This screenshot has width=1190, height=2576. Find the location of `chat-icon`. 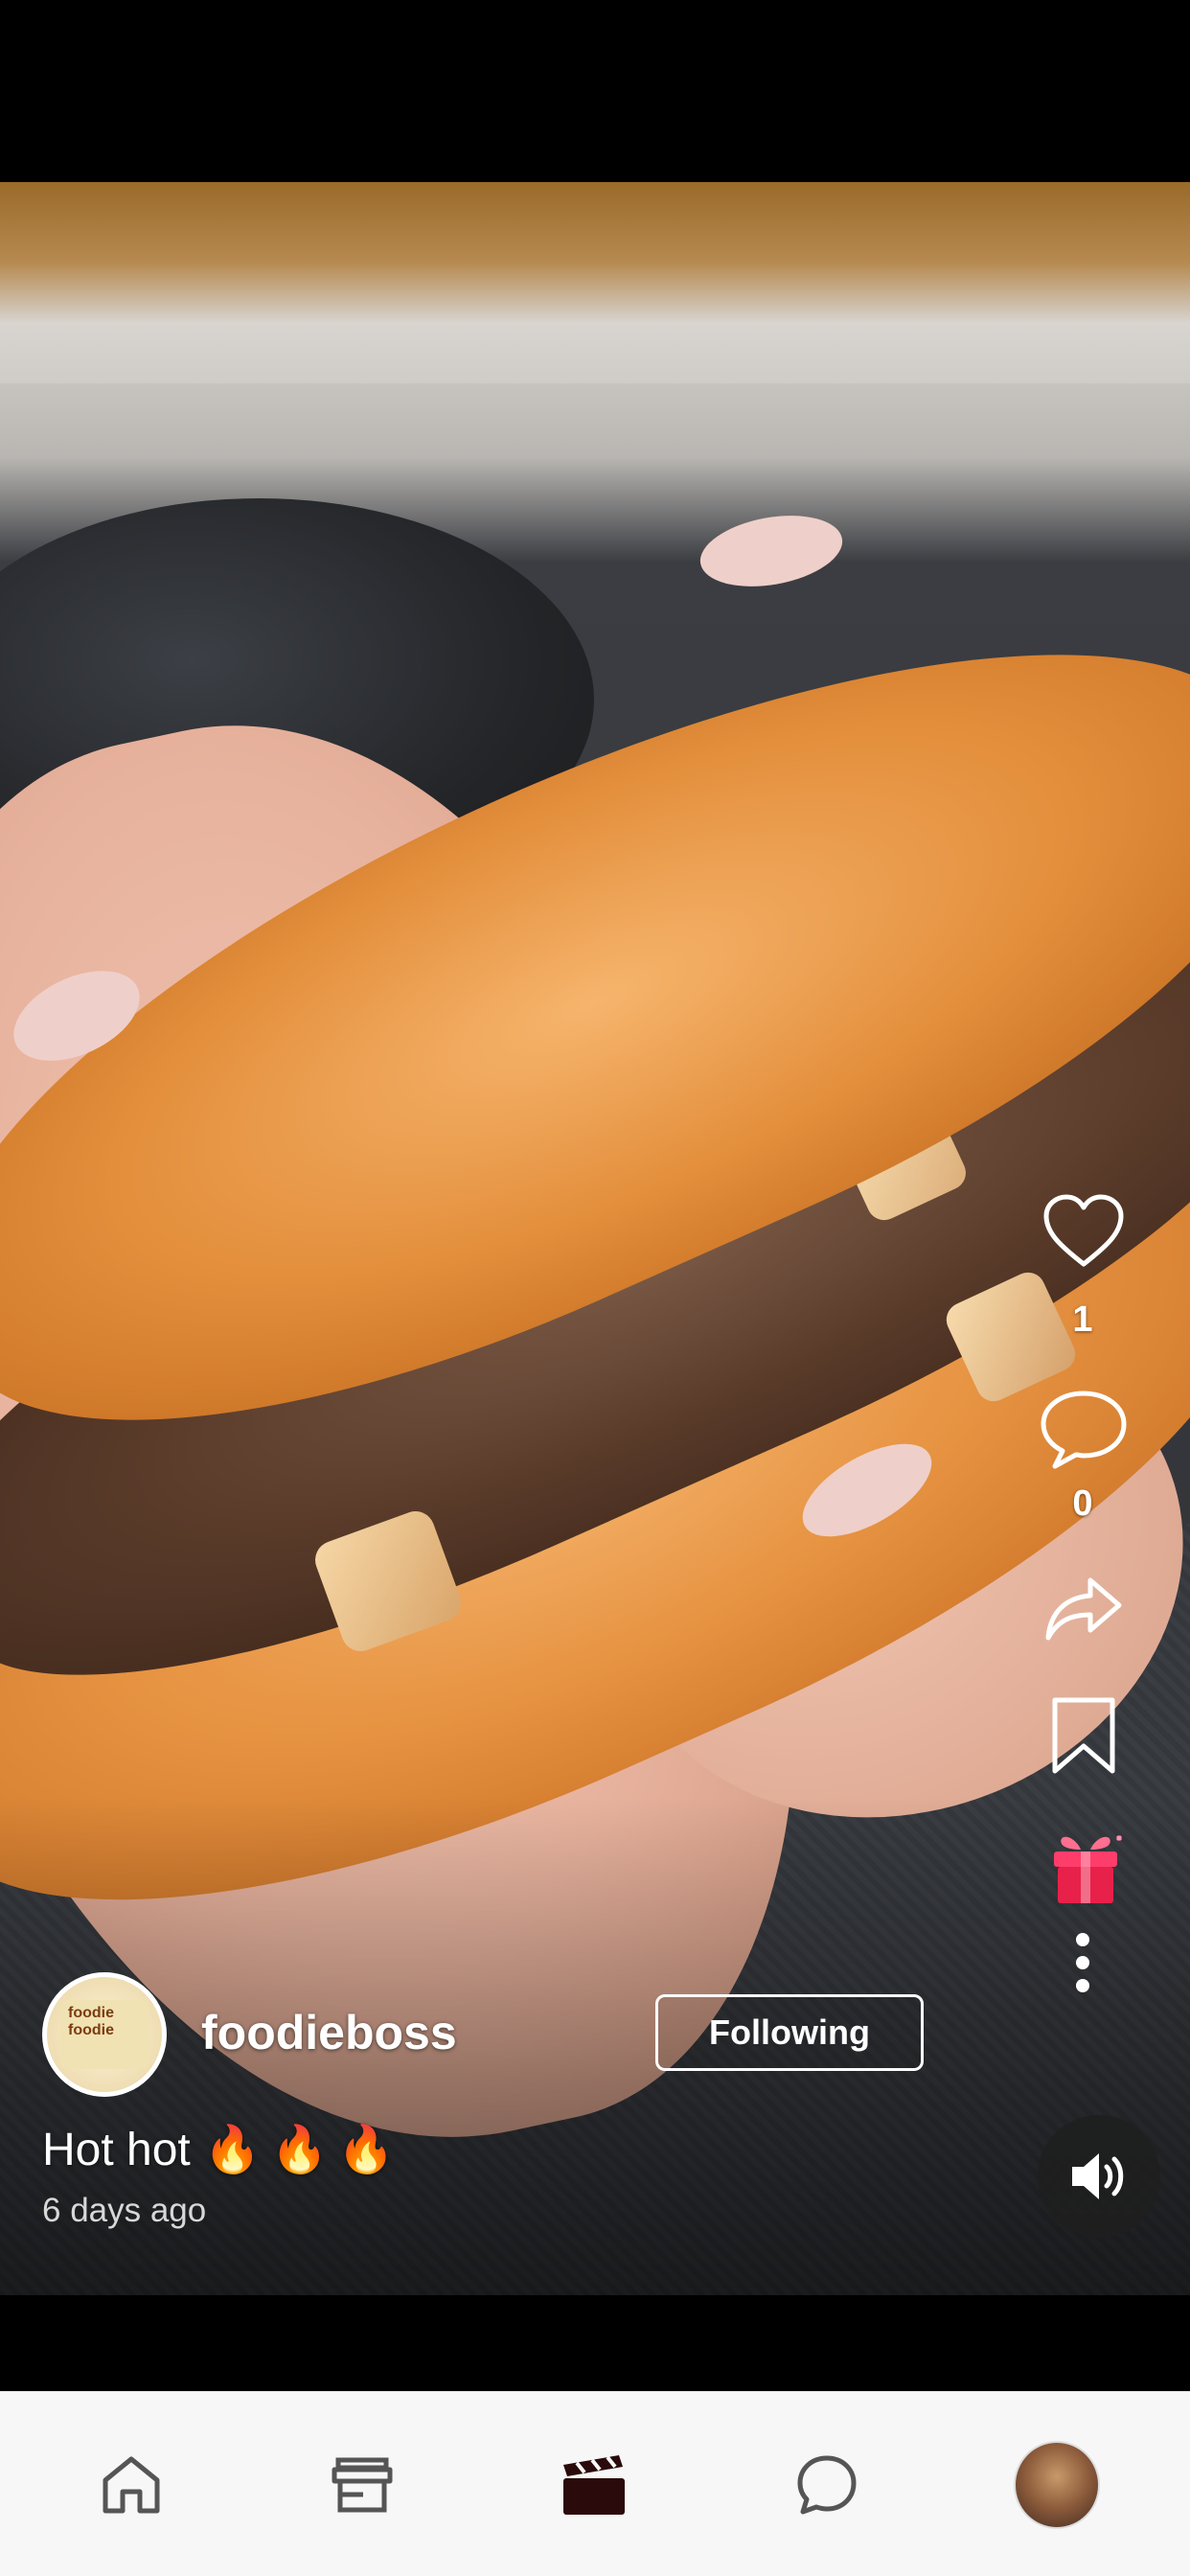

chat-icon is located at coordinates (827, 2485).